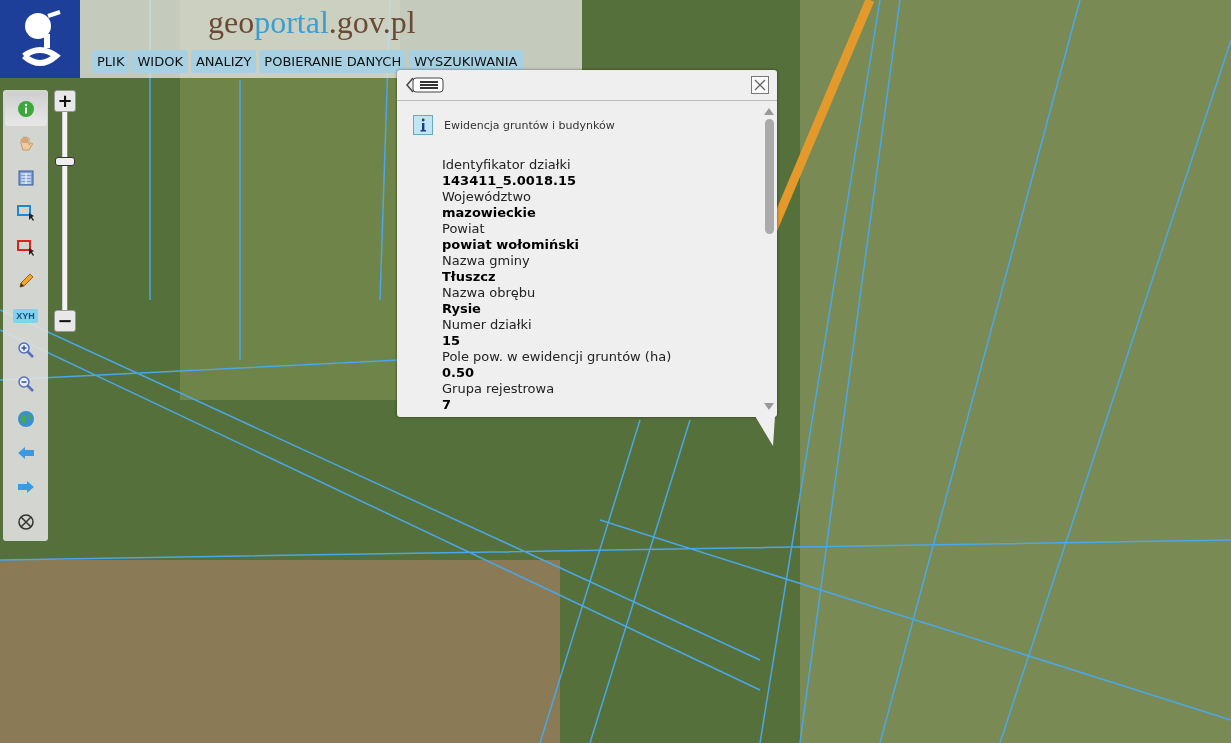 This screenshot has width=1231, height=743. Describe the element at coordinates (769, 407) in the screenshot. I see `scroll-down-icon` at that location.